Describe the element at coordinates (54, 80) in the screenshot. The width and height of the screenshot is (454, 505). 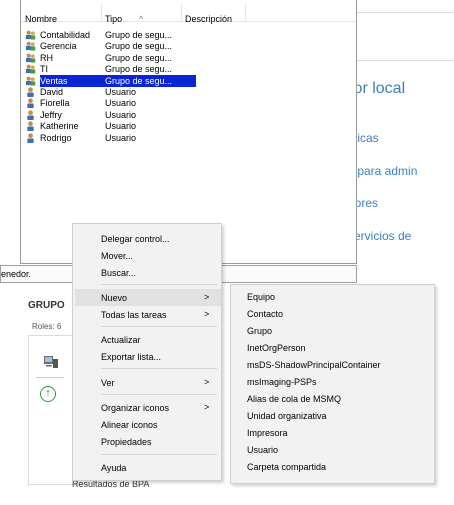
I see `list-item-name: Ventas` at that location.